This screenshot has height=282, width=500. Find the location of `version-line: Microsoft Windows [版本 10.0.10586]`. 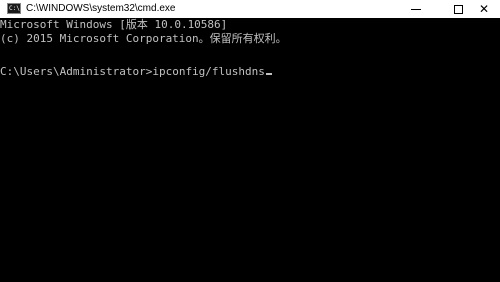

version-line: Microsoft Windows [版本 10.0.10586] is located at coordinates (114, 24).